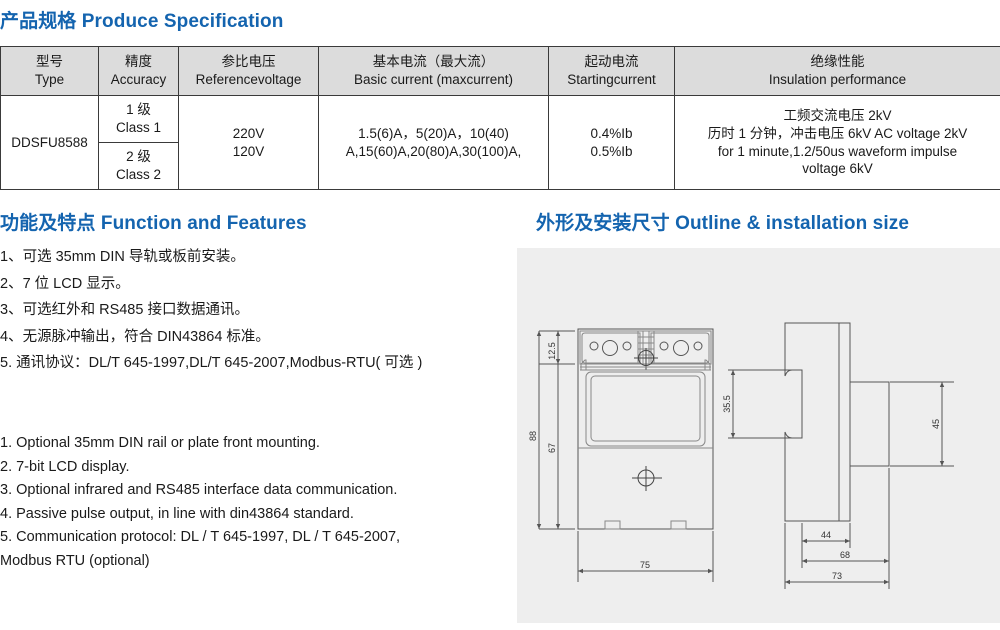 The image size is (1000, 630). I want to click on column-header-basic-current-cn: 基本电流（最大流）, so click(433, 62).